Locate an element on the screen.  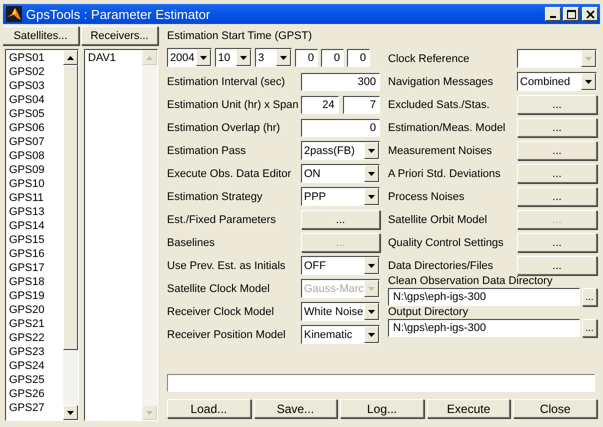
list-item: GPS09 is located at coordinates (34, 170).